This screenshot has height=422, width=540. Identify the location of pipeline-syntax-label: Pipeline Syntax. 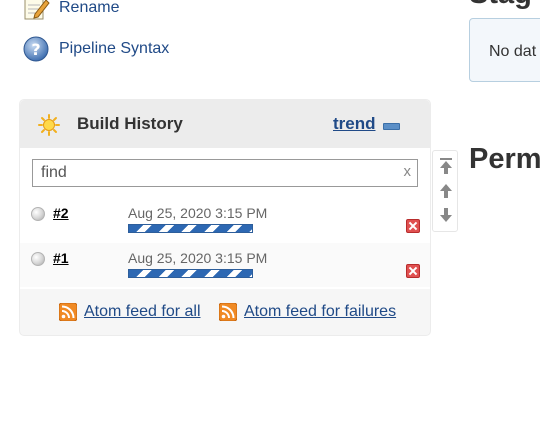
(114, 48).